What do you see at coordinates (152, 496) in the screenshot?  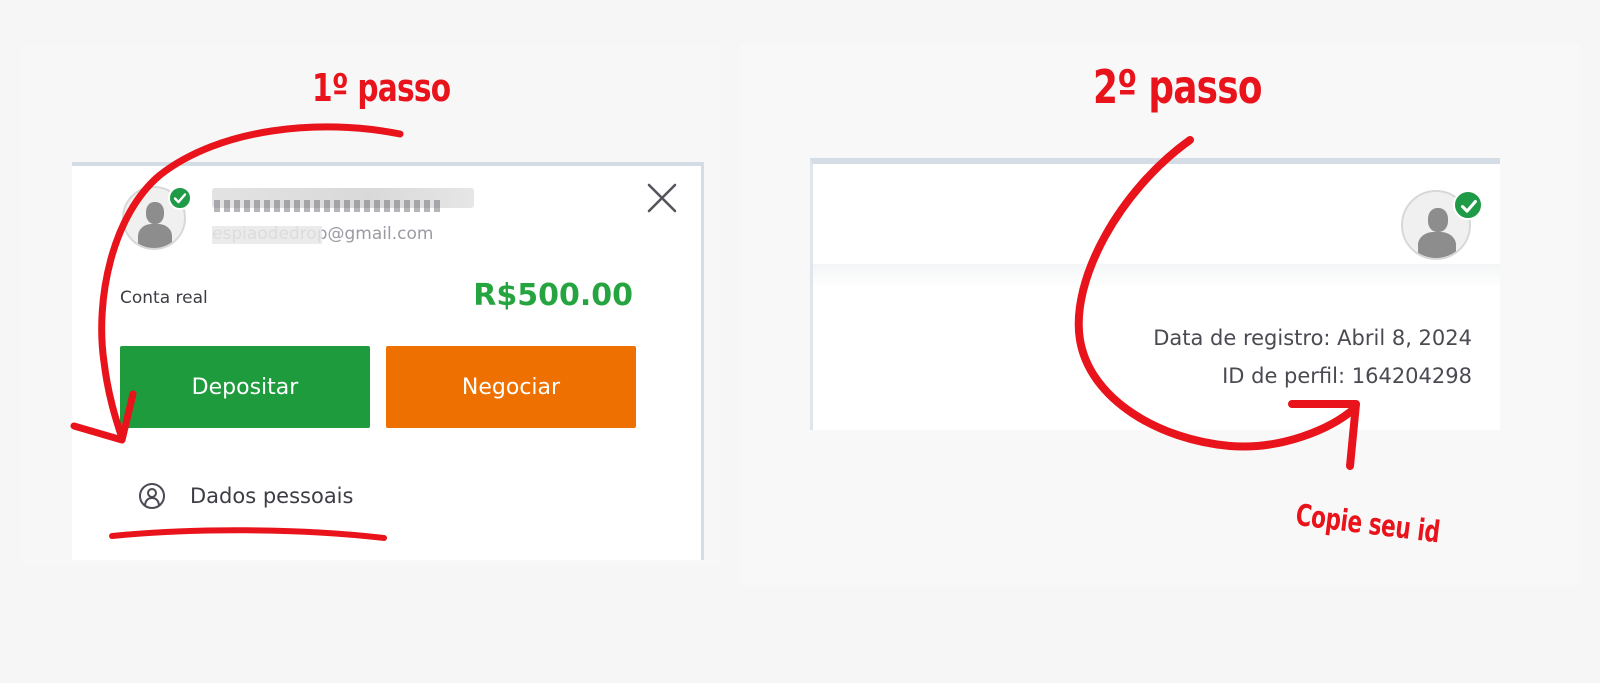 I see `user-circle-icon` at bounding box center [152, 496].